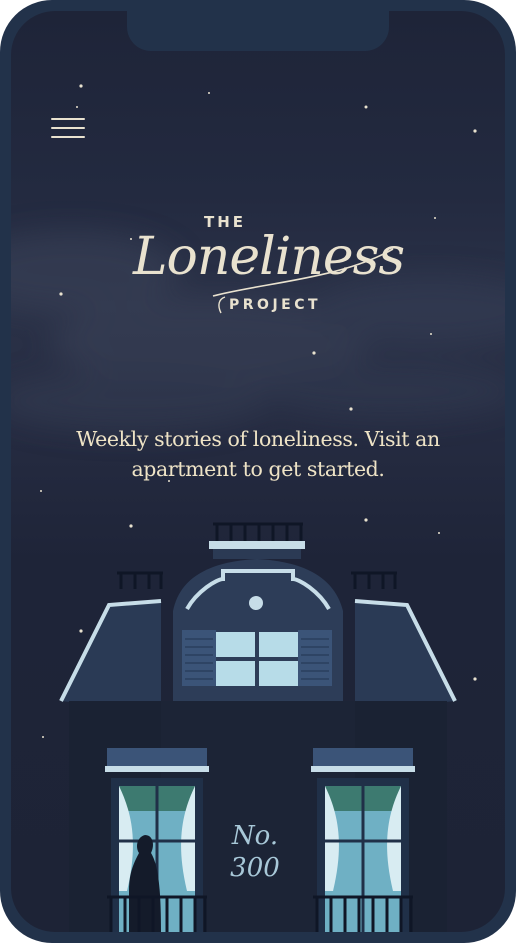  I want to click on apartment-number: No. 300, so click(255, 853).